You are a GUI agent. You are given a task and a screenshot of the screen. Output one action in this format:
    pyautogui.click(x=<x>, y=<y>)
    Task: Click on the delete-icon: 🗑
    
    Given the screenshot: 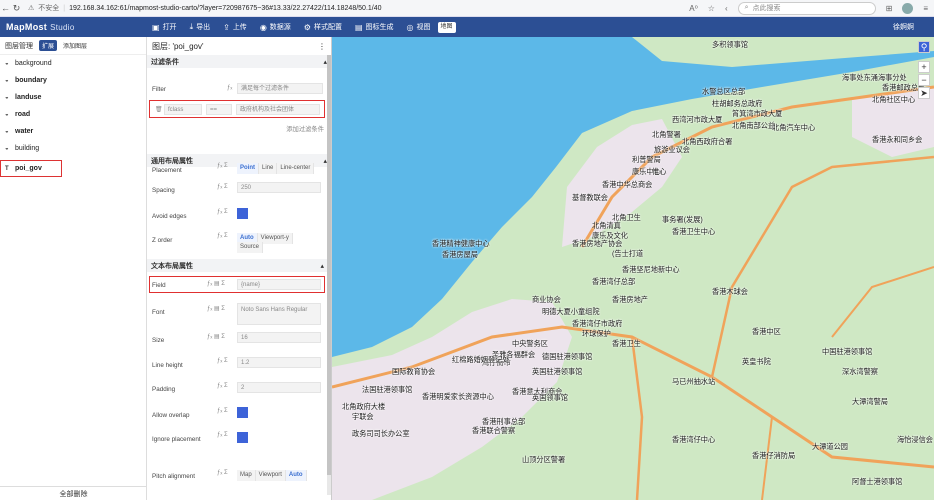 What is the action you would take?
    pyautogui.click(x=159, y=109)
    